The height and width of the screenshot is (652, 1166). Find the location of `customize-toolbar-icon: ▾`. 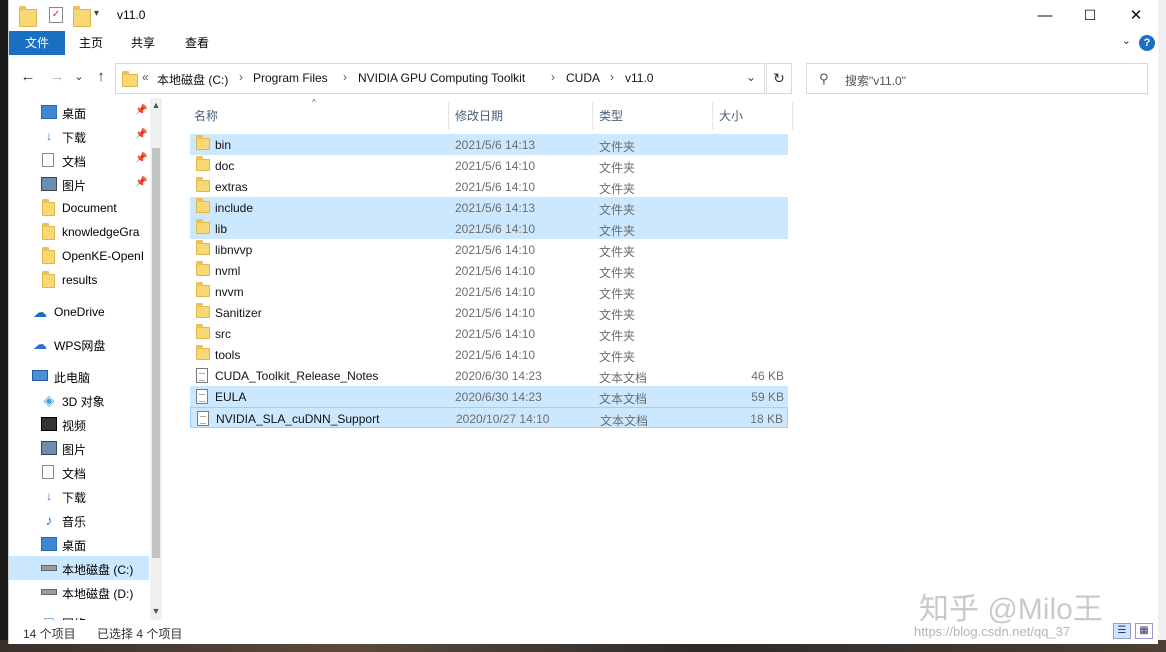

customize-toolbar-icon: ▾ is located at coordinates (103, 17).